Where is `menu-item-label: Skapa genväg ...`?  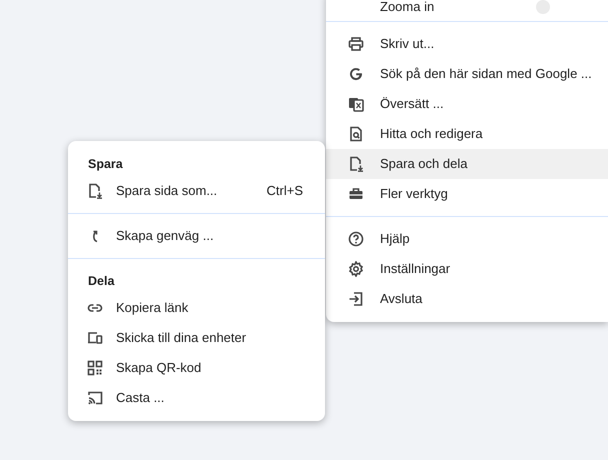 menu-item-label: Skapa genväg ... is located at coordinates (165, 236).